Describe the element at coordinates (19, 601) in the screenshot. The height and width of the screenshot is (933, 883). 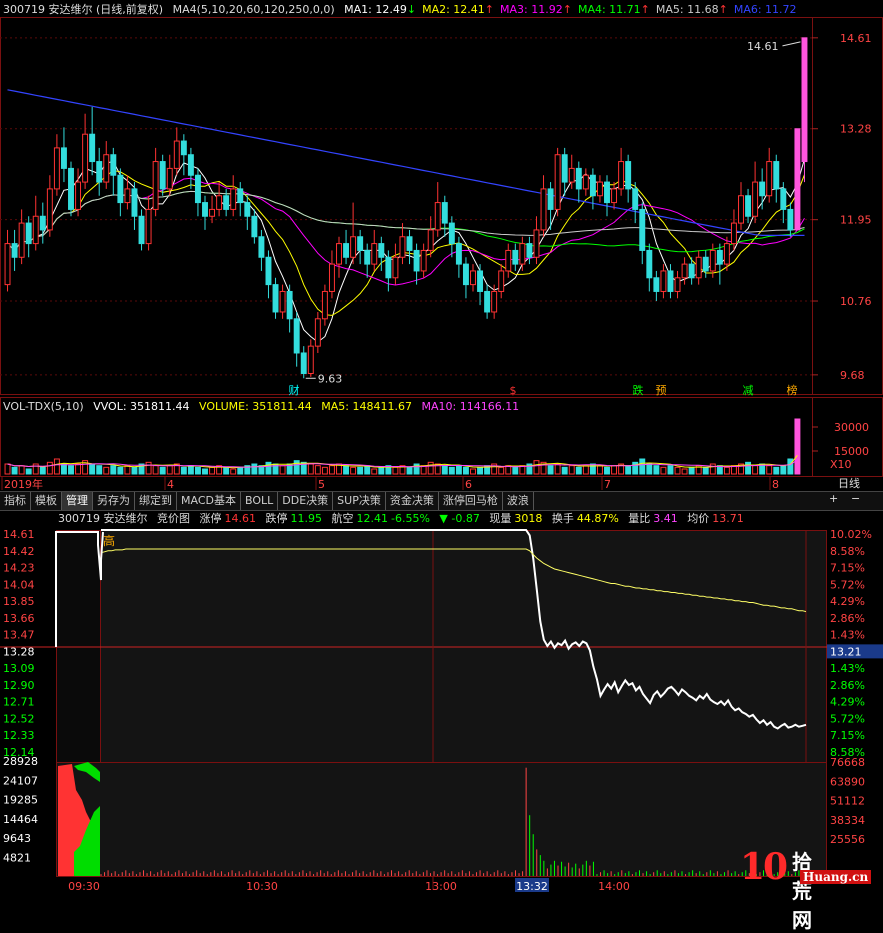
I see `intraday-price-label: 13.85` at that location.